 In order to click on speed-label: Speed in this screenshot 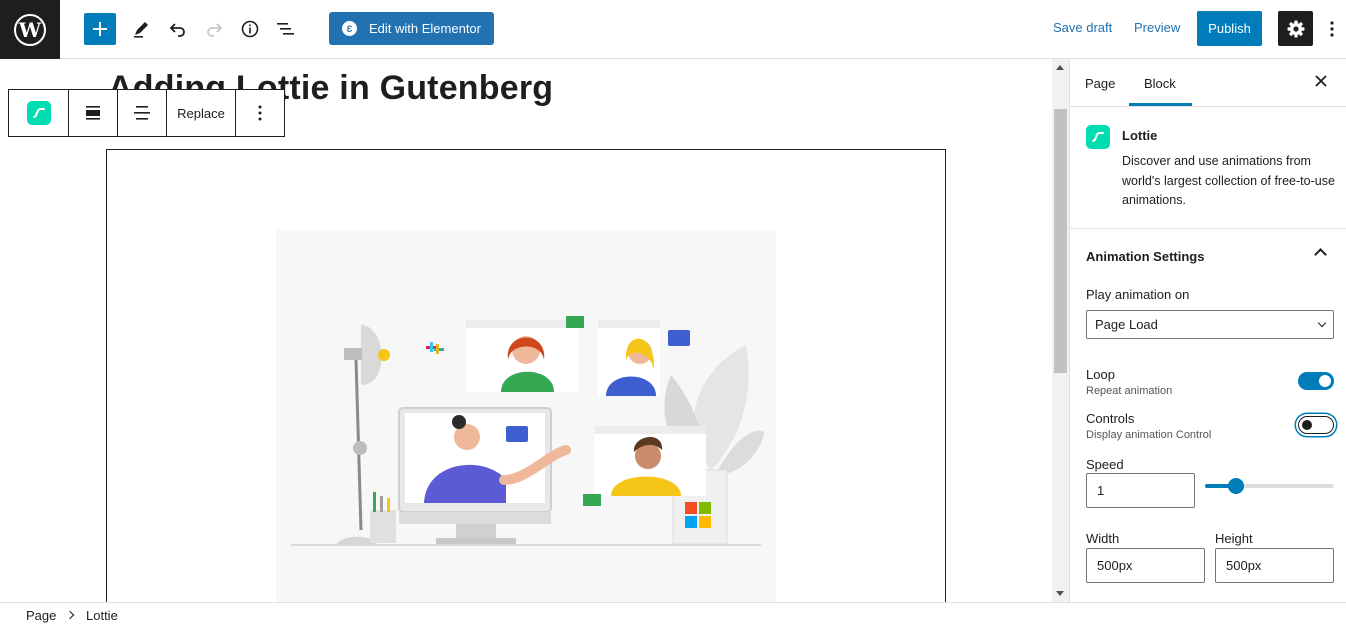, I will do `click(1105, 464)`.